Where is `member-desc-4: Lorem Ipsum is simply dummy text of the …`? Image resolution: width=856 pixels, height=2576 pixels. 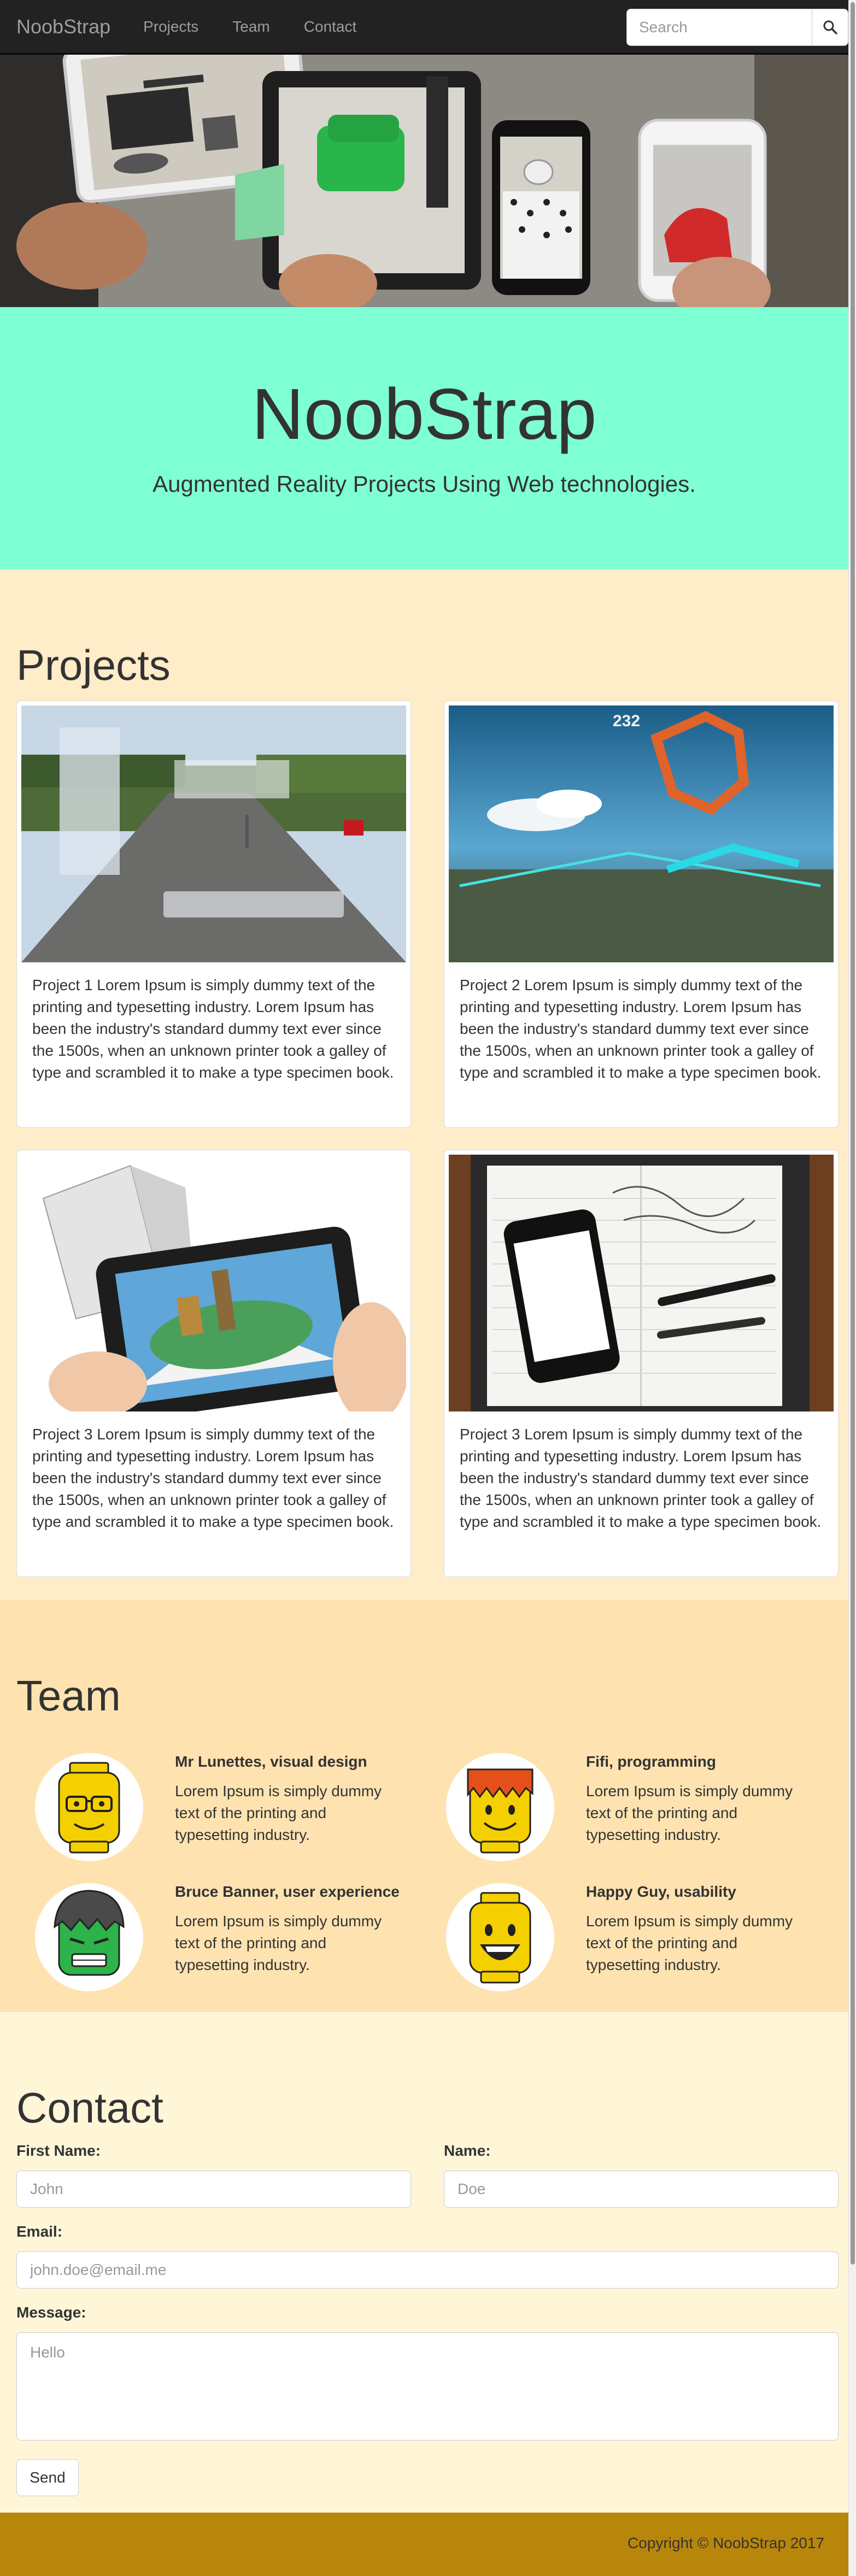 member-desc-4: Lorem Ipsum is simply dummy text of the … is located at coordinates (689, 1943).